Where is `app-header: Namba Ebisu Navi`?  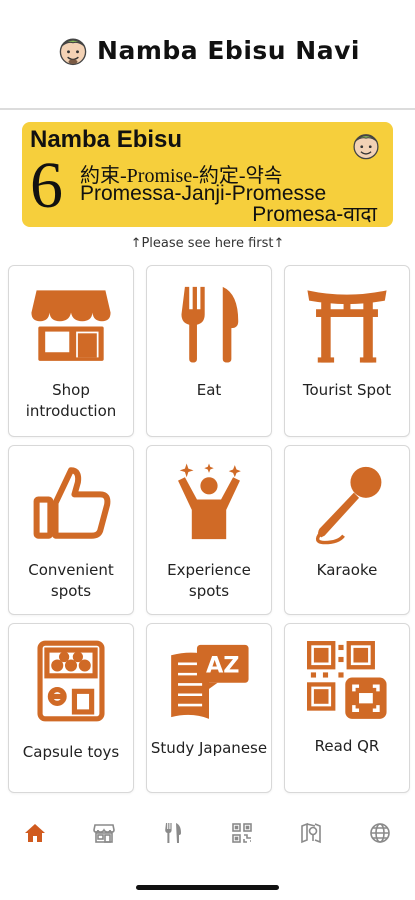 app-header: Namba Ebisu Navi is located at coordinates (207, 55).